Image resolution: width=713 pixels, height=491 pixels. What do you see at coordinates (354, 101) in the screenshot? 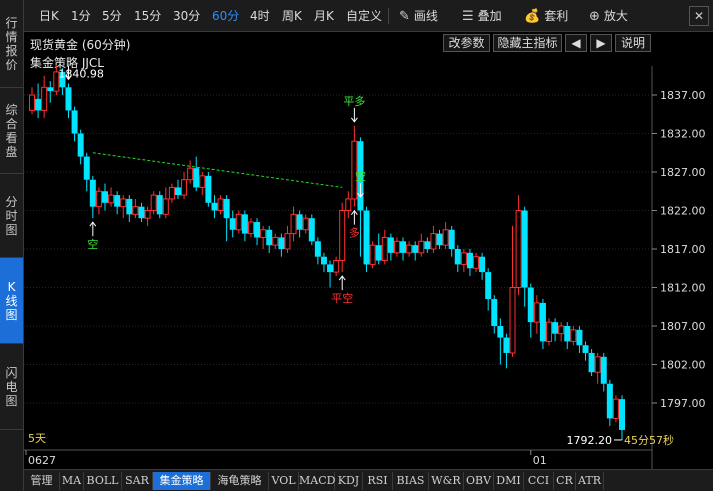
I see `signal-label: 平多` at bounding box center [354, 101].